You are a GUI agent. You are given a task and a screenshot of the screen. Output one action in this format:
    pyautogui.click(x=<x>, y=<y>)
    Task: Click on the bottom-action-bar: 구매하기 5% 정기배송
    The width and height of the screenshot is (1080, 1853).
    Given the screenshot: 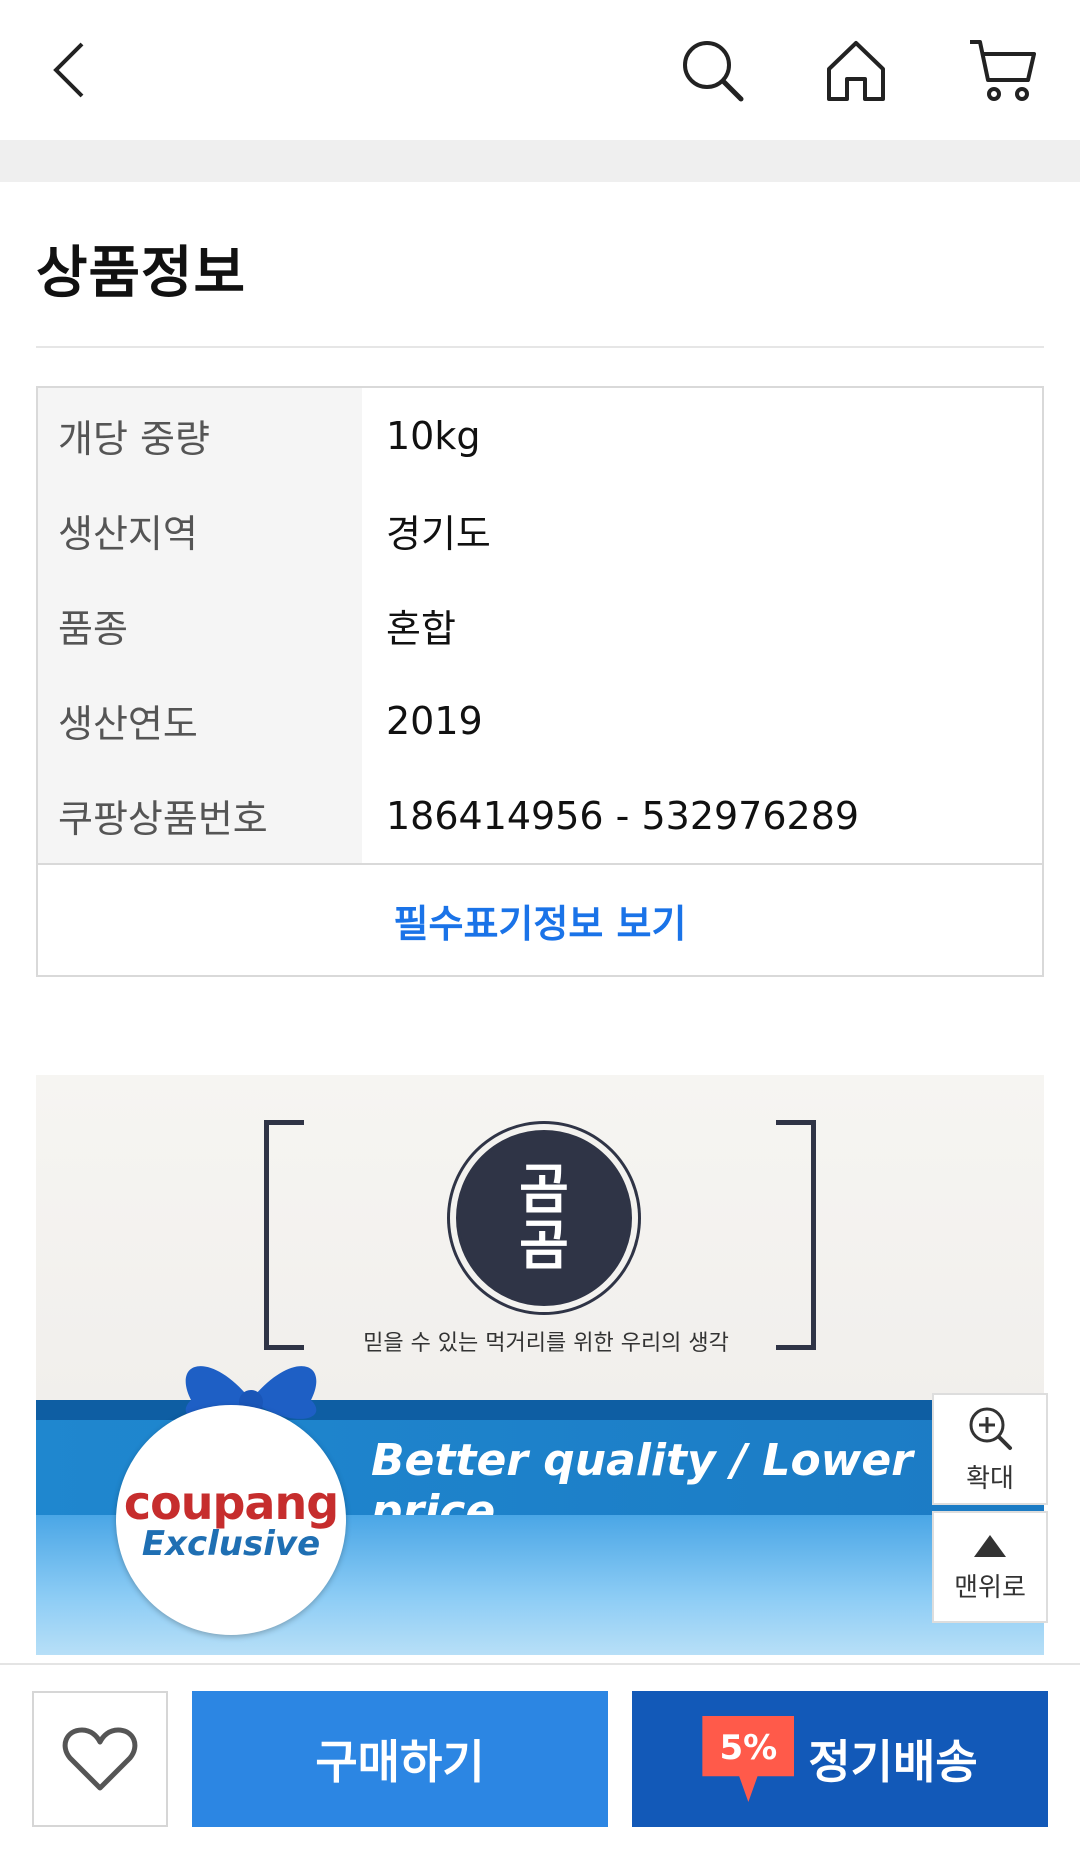 What is the action you would take?
    pyautogui.click(x=540, y=1758)
    